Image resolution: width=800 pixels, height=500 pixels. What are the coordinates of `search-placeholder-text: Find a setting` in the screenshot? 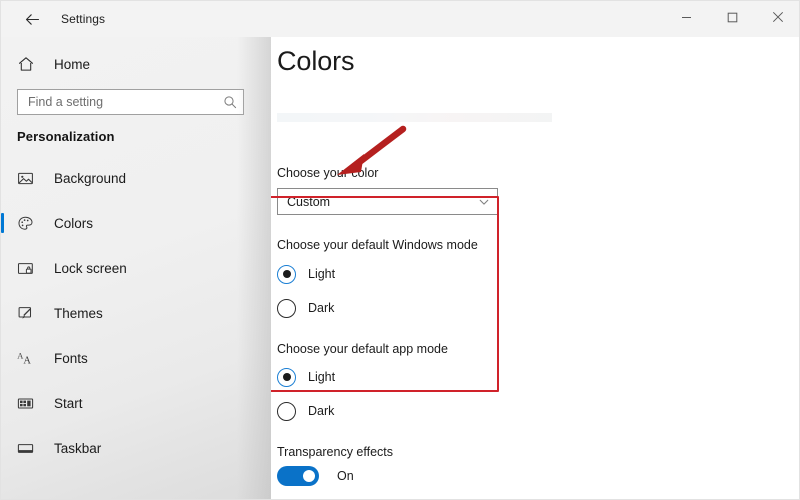 It's located at (66, 102).